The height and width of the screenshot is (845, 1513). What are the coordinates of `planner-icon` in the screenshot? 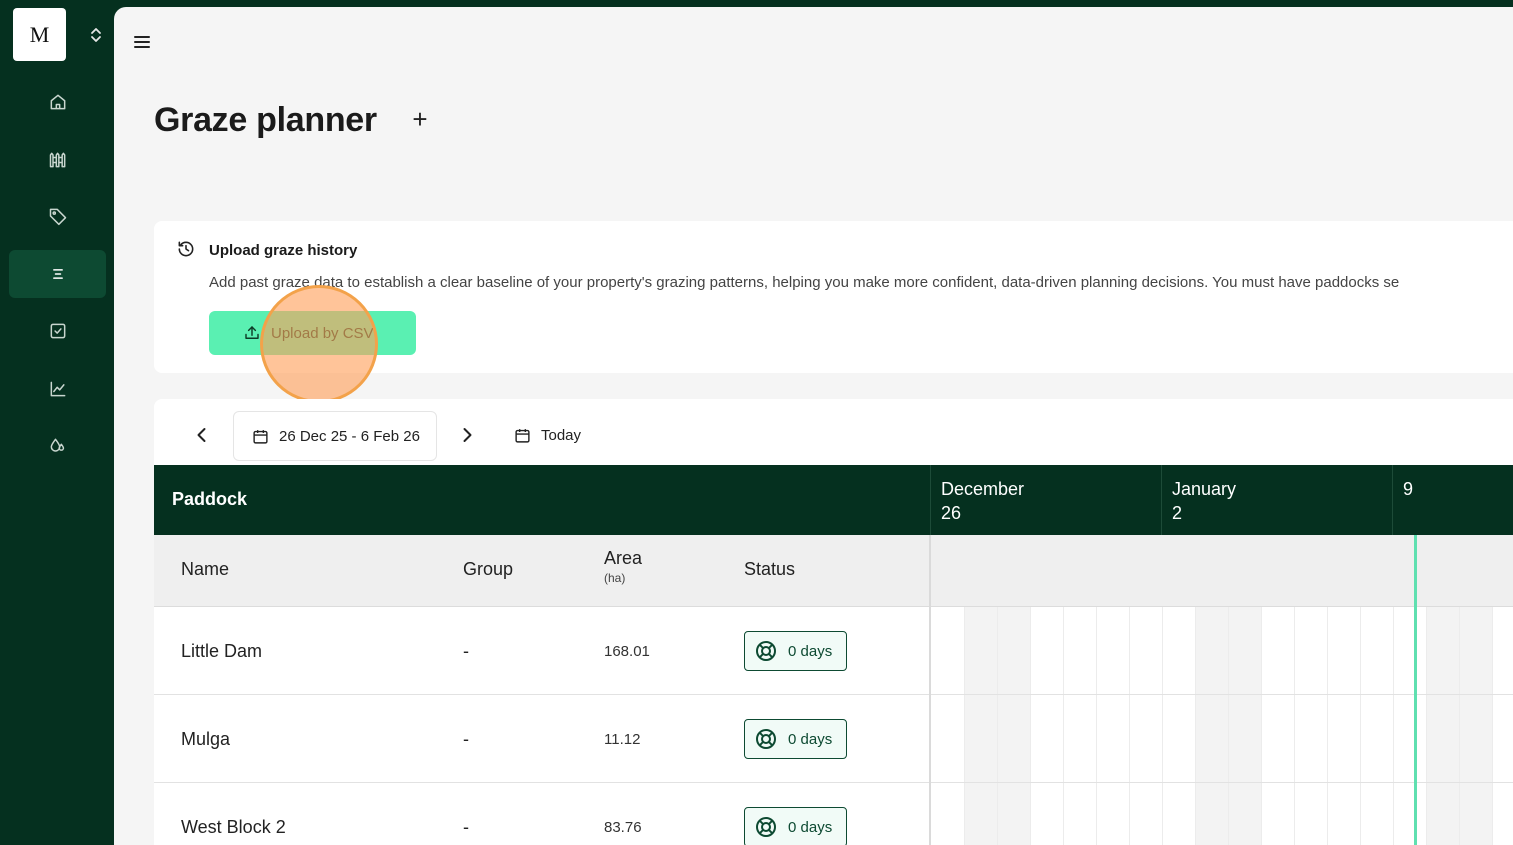 It's located at (57, 274).